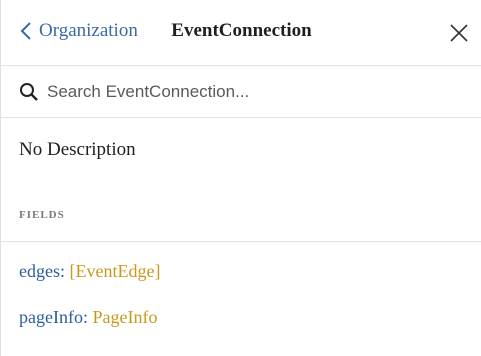 This screenshot has height=356, width=481. What do you see at coordinates (88, 317) in the screenshot?
I see `field-row-pageinfo: pageInfo: PageInfo` at bounding box center [88, 317].